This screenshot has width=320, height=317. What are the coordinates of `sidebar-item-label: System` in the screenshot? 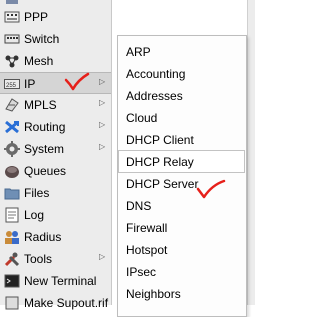 It's located at (44, 149).